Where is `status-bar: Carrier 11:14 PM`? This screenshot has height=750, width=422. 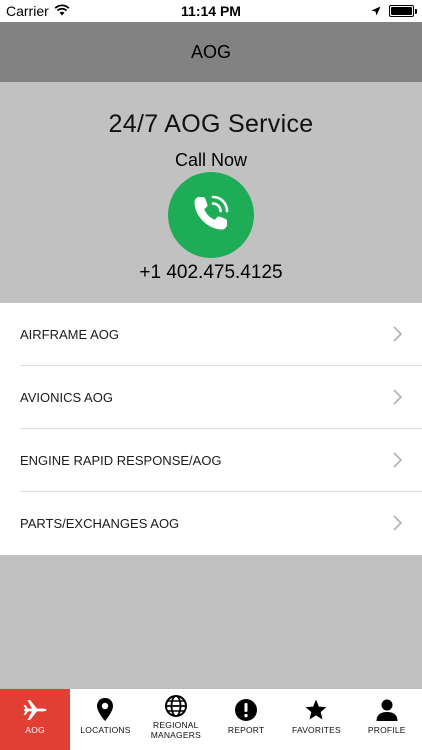 status-bar: Carrier 11:14 PM is located at coordinates (211, 11).